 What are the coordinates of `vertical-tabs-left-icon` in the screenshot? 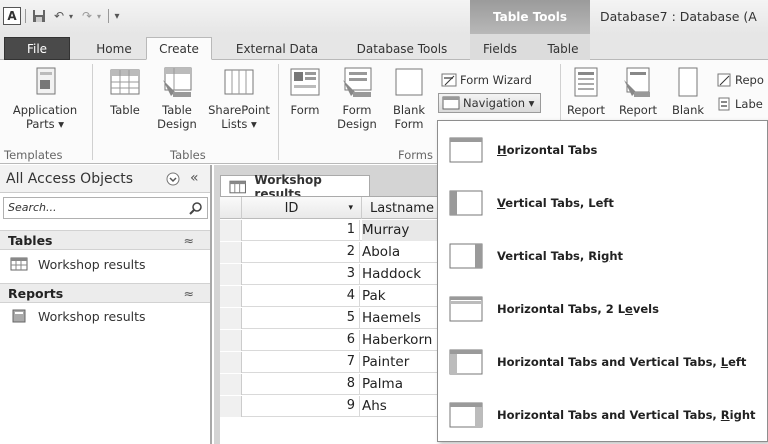 It's located at (466, 202).